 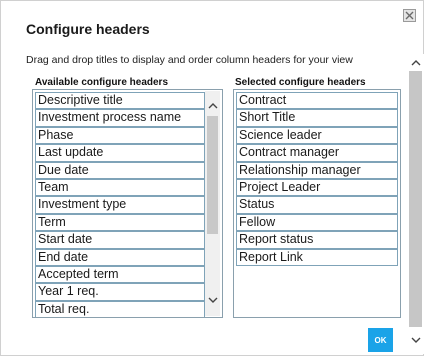 I want to click on list-item: End date, so click(x=120, y=257).